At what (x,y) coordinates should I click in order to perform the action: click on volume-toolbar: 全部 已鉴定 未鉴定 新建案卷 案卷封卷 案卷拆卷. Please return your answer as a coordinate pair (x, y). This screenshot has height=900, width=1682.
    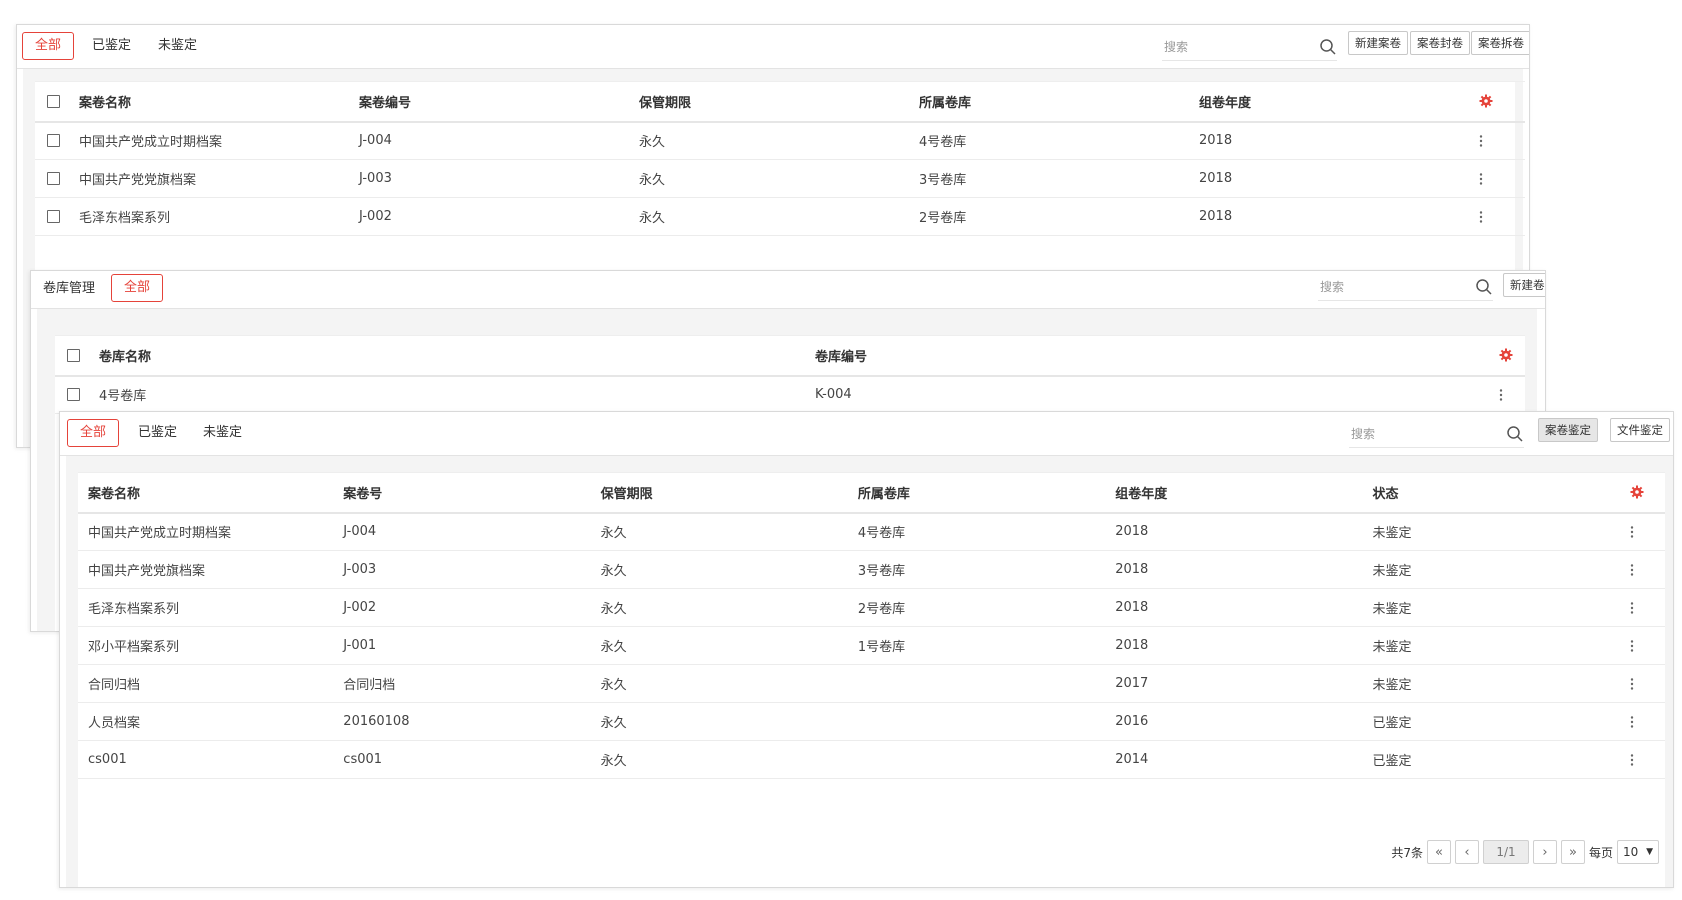
    Looking at the image, I should click on (773, 47).